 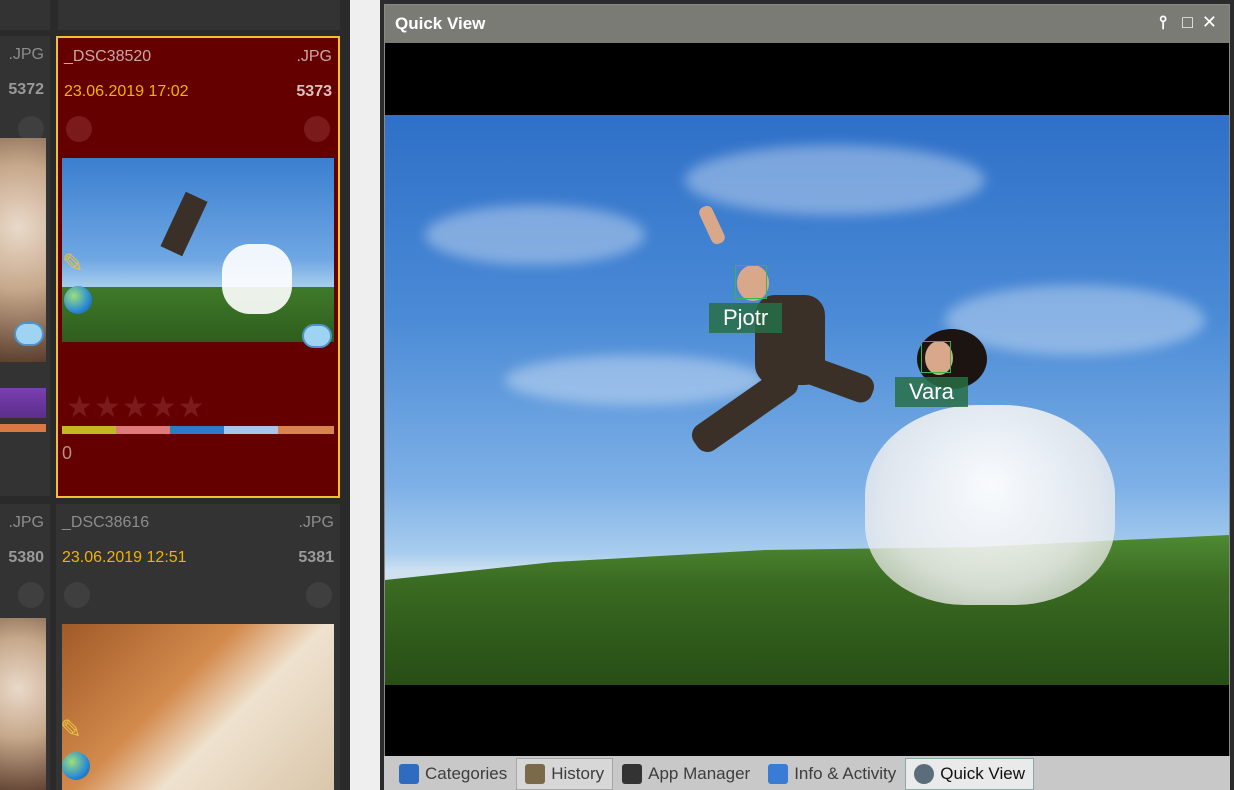 I want to click on tab-history: History, so click(x=565, y=774).